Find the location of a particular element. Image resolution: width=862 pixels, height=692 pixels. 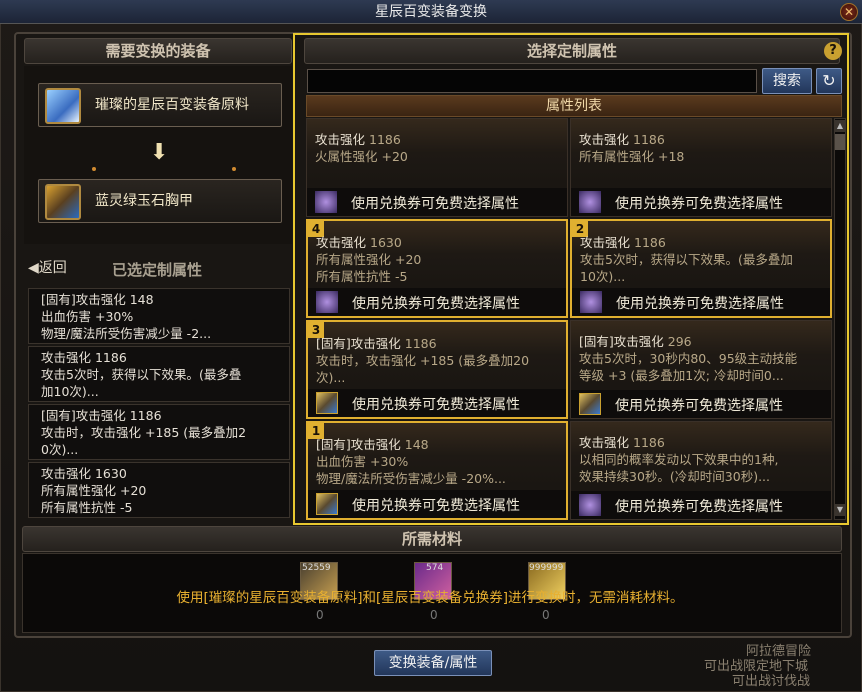

material-count: 999999 is located at coordinates (546, 568).